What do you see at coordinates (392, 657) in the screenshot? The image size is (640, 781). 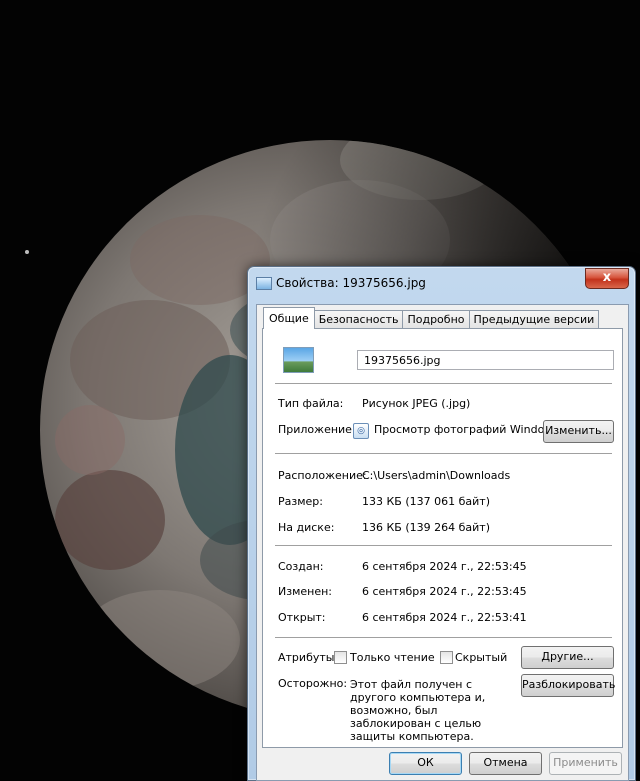 I see `readonly-label: Только чтение` at bounding box center [392, 657].